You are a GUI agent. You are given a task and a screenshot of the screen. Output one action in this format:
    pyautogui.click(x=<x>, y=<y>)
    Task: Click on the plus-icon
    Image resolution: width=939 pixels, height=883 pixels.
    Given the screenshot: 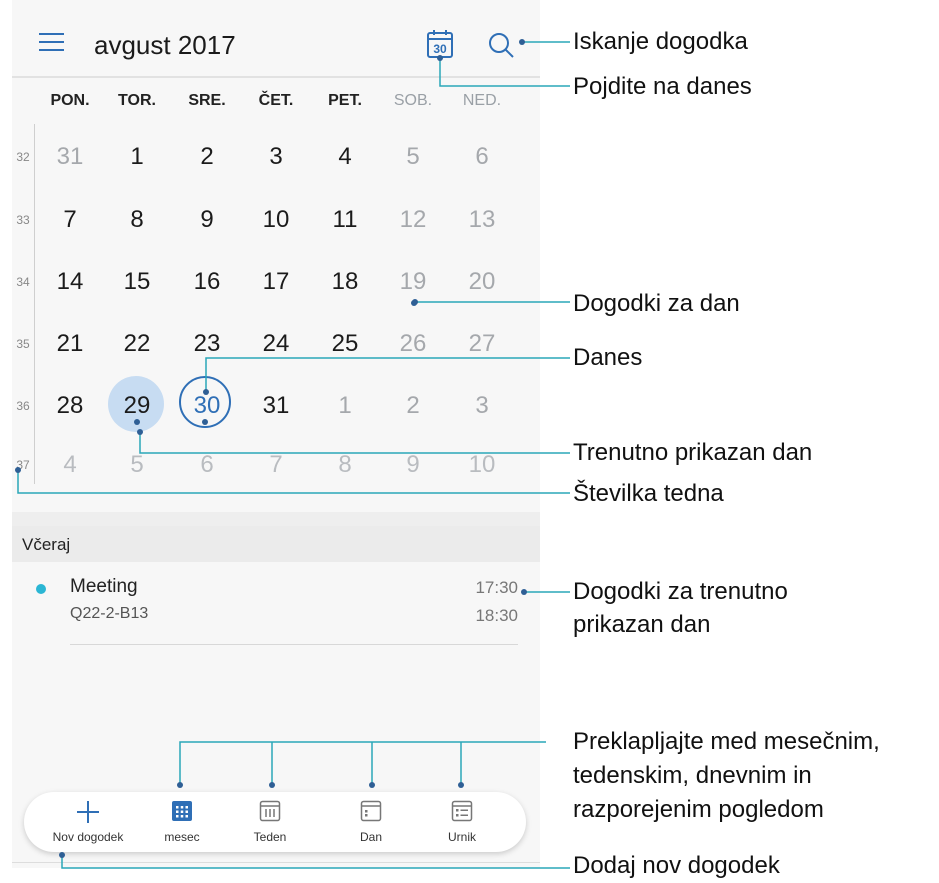 What is the action you would take?
    pyautogui.click(x=88, y=812)
    